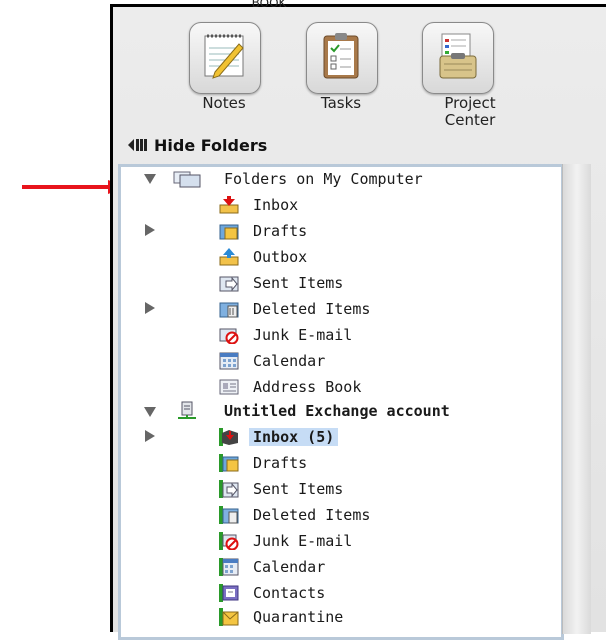  Describe the element at coordinates (263, 257) in the screenshot. I see `folder-outbox: Outbox` at that location.